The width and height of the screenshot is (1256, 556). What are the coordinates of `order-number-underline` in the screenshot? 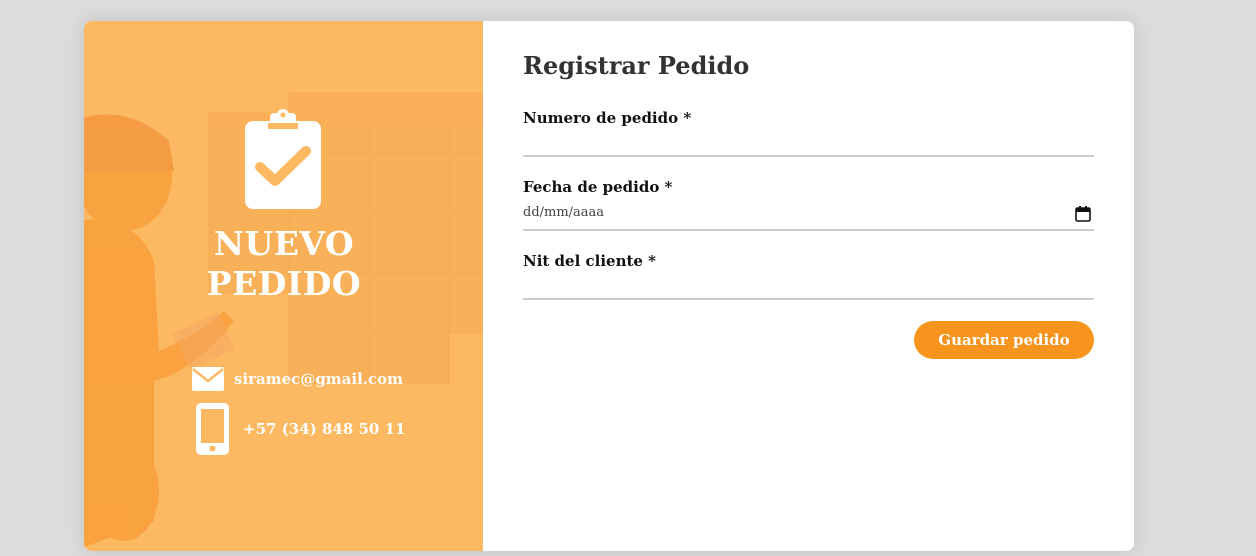 It's located at (808, 156).